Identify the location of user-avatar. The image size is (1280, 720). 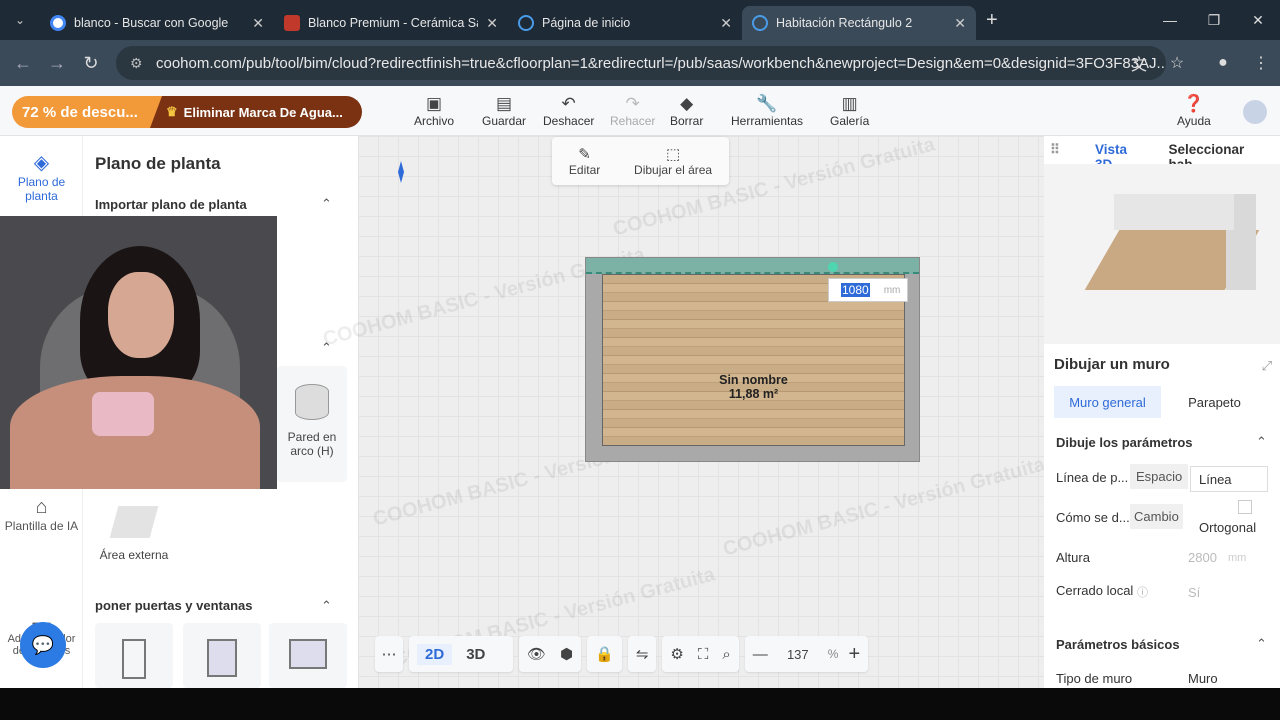
(1255, 112).